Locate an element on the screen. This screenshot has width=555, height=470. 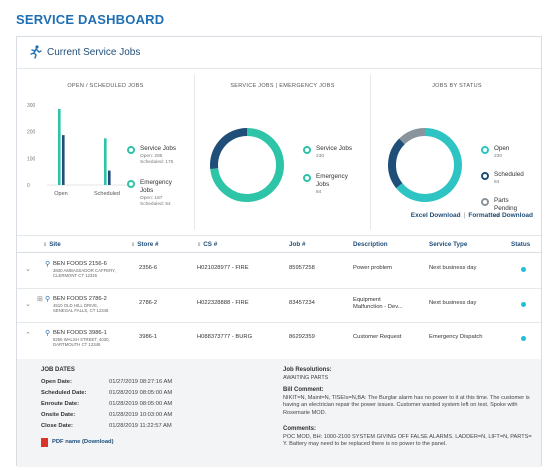
job-number: 86292359 is located at coordinates (302, 337).